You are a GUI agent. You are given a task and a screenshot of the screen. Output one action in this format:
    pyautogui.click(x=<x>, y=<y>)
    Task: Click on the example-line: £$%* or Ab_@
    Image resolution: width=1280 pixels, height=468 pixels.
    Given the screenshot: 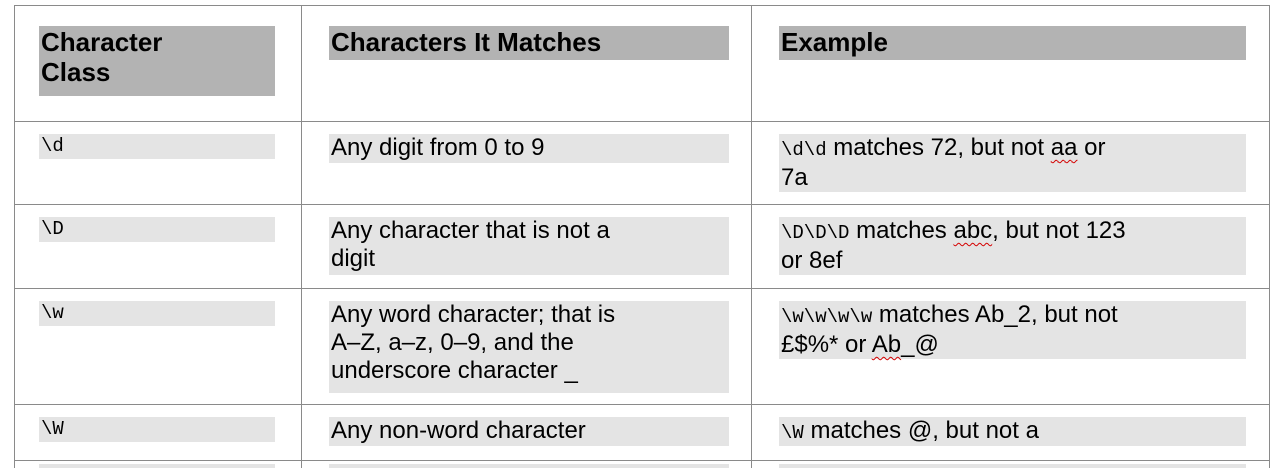 What is the action you would take?
    pyautogui.click(x=1012, y=345)
    